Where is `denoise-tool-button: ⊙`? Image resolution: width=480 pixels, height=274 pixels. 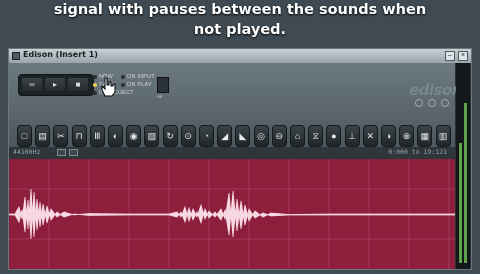
denoise-tool-button: ⊙ is located at coordinates (188, 136).